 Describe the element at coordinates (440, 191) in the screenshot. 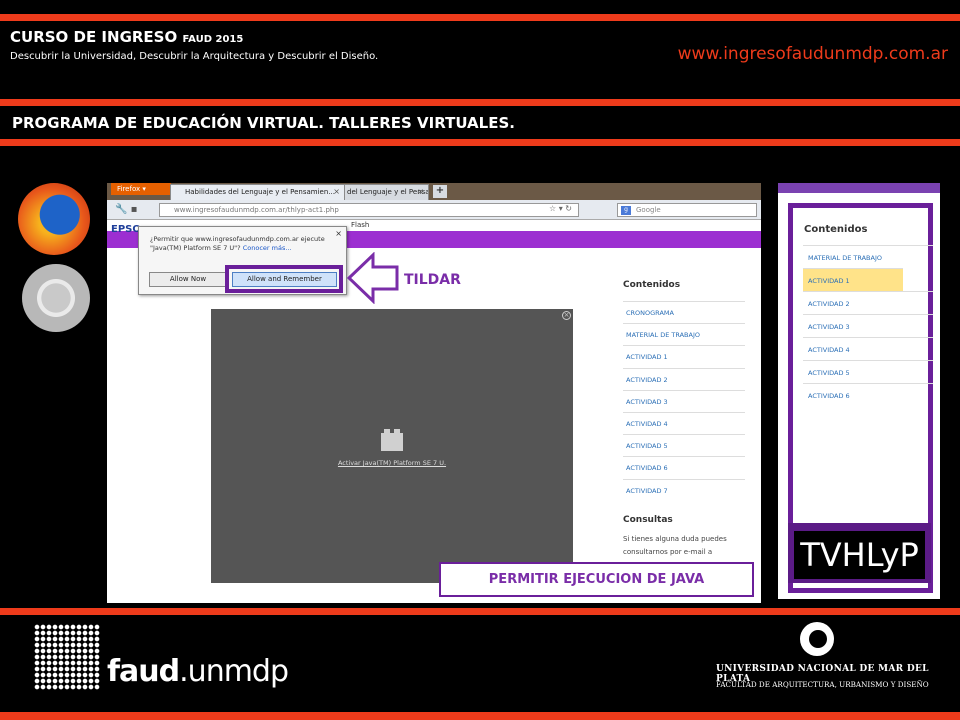

I see `new-tab-button: +` at that location.